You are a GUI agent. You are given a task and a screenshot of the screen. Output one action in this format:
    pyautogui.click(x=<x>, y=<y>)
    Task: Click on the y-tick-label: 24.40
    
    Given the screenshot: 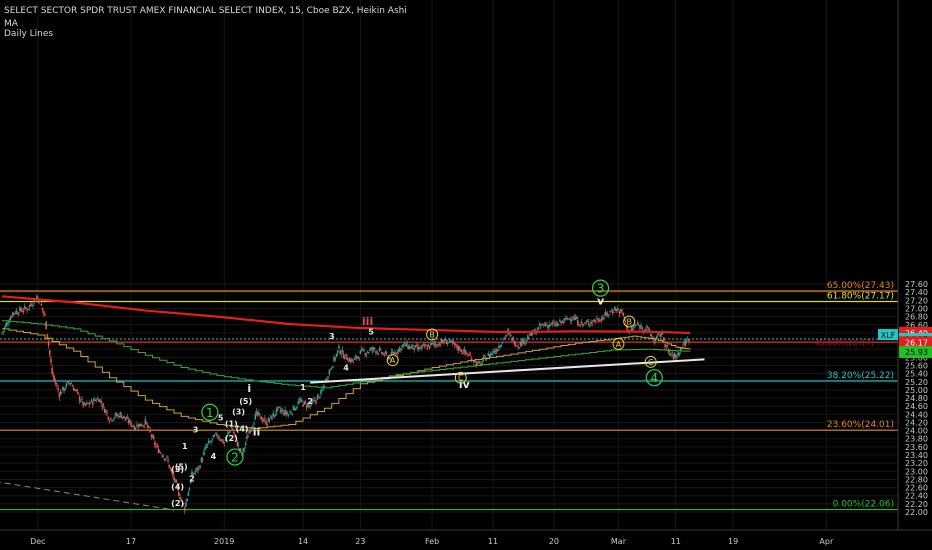 What is the action you would take?
    pyautogui.click(x=916, y=414)
    